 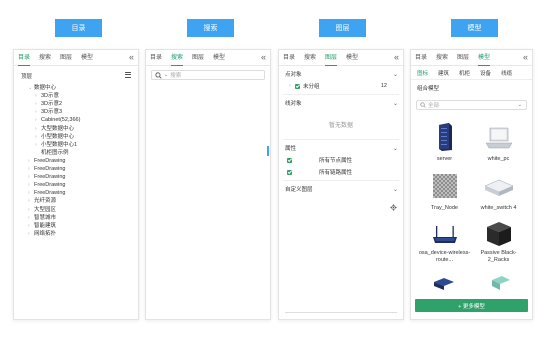 What do you see at coordinates (78, 28) in the screenshot?
I see `header-button-catalog: 目录` at bounding box center [78, 28].